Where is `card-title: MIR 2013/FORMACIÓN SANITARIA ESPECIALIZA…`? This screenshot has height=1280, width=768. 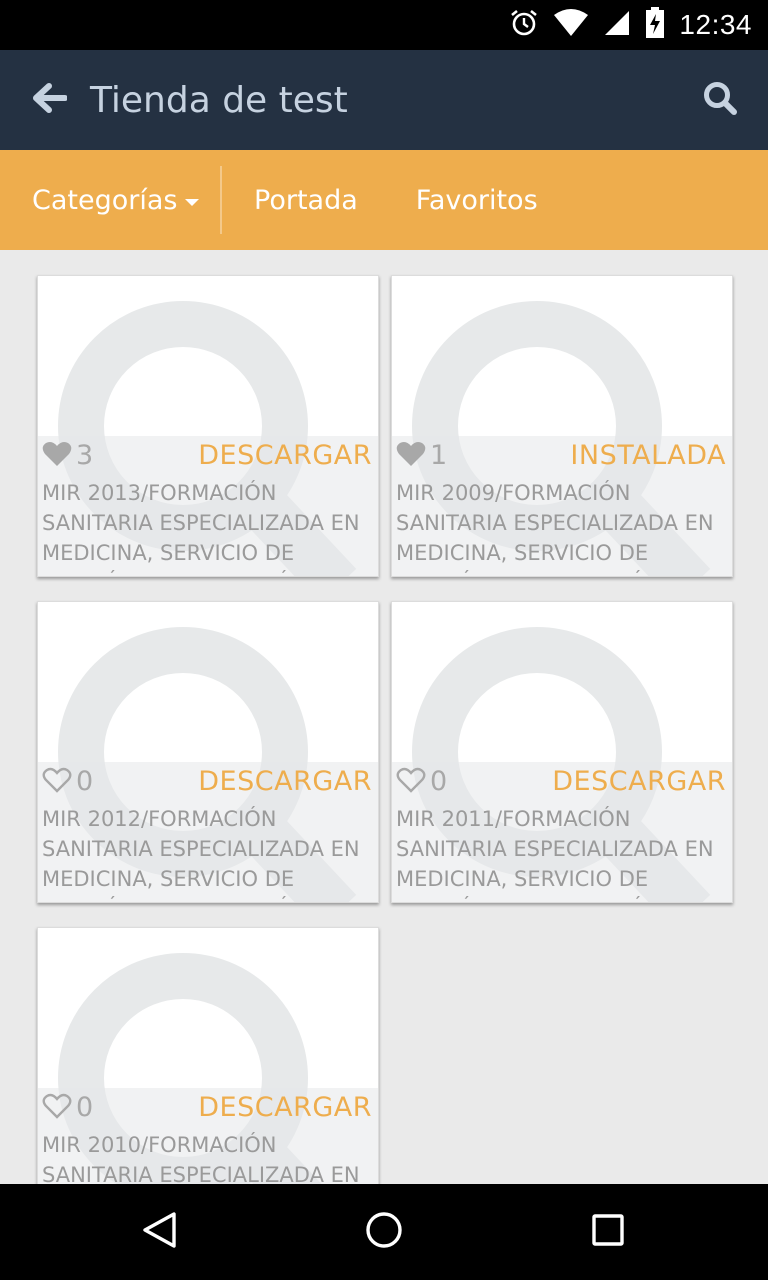
card-title: MIR 2013/FORMACIÓN SANITARIA ESPECIALIZA… is located at coordinates (201, 527).